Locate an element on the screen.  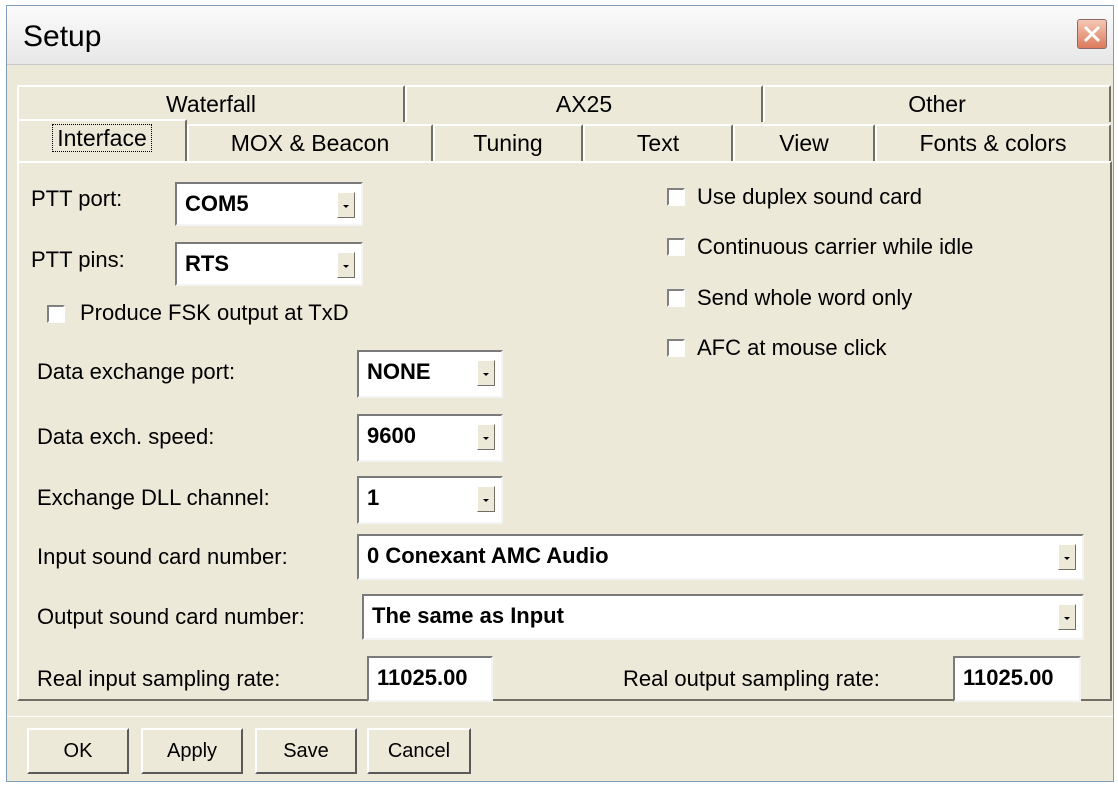
ptt-port-value: COM5 is located at coordinates (217, 203).